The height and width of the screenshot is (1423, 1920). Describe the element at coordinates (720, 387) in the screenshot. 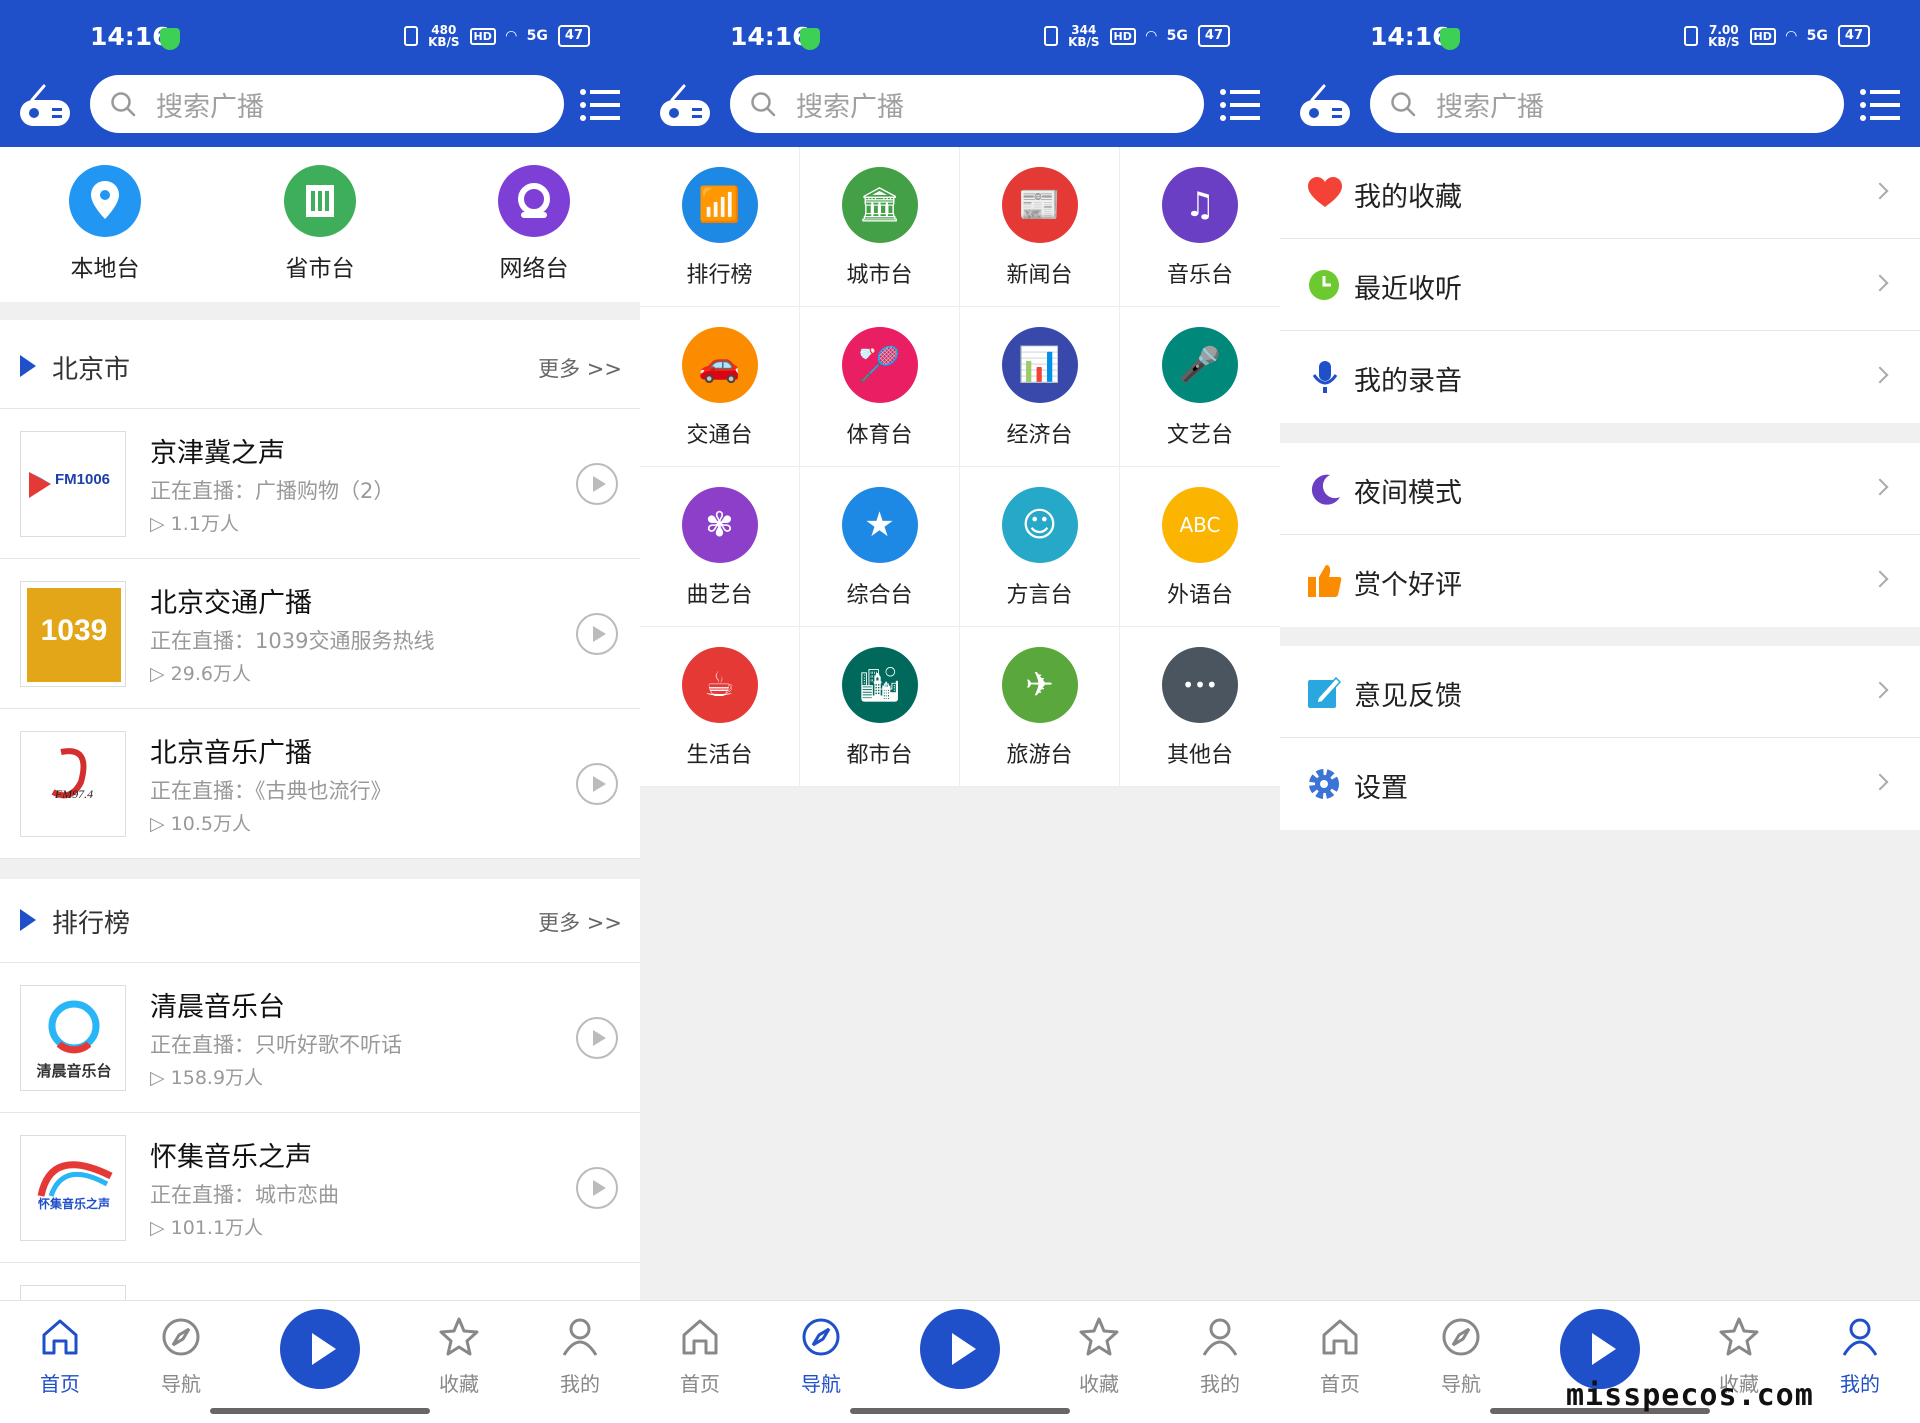

I see `category-item: 🚗 交通台` at that location.